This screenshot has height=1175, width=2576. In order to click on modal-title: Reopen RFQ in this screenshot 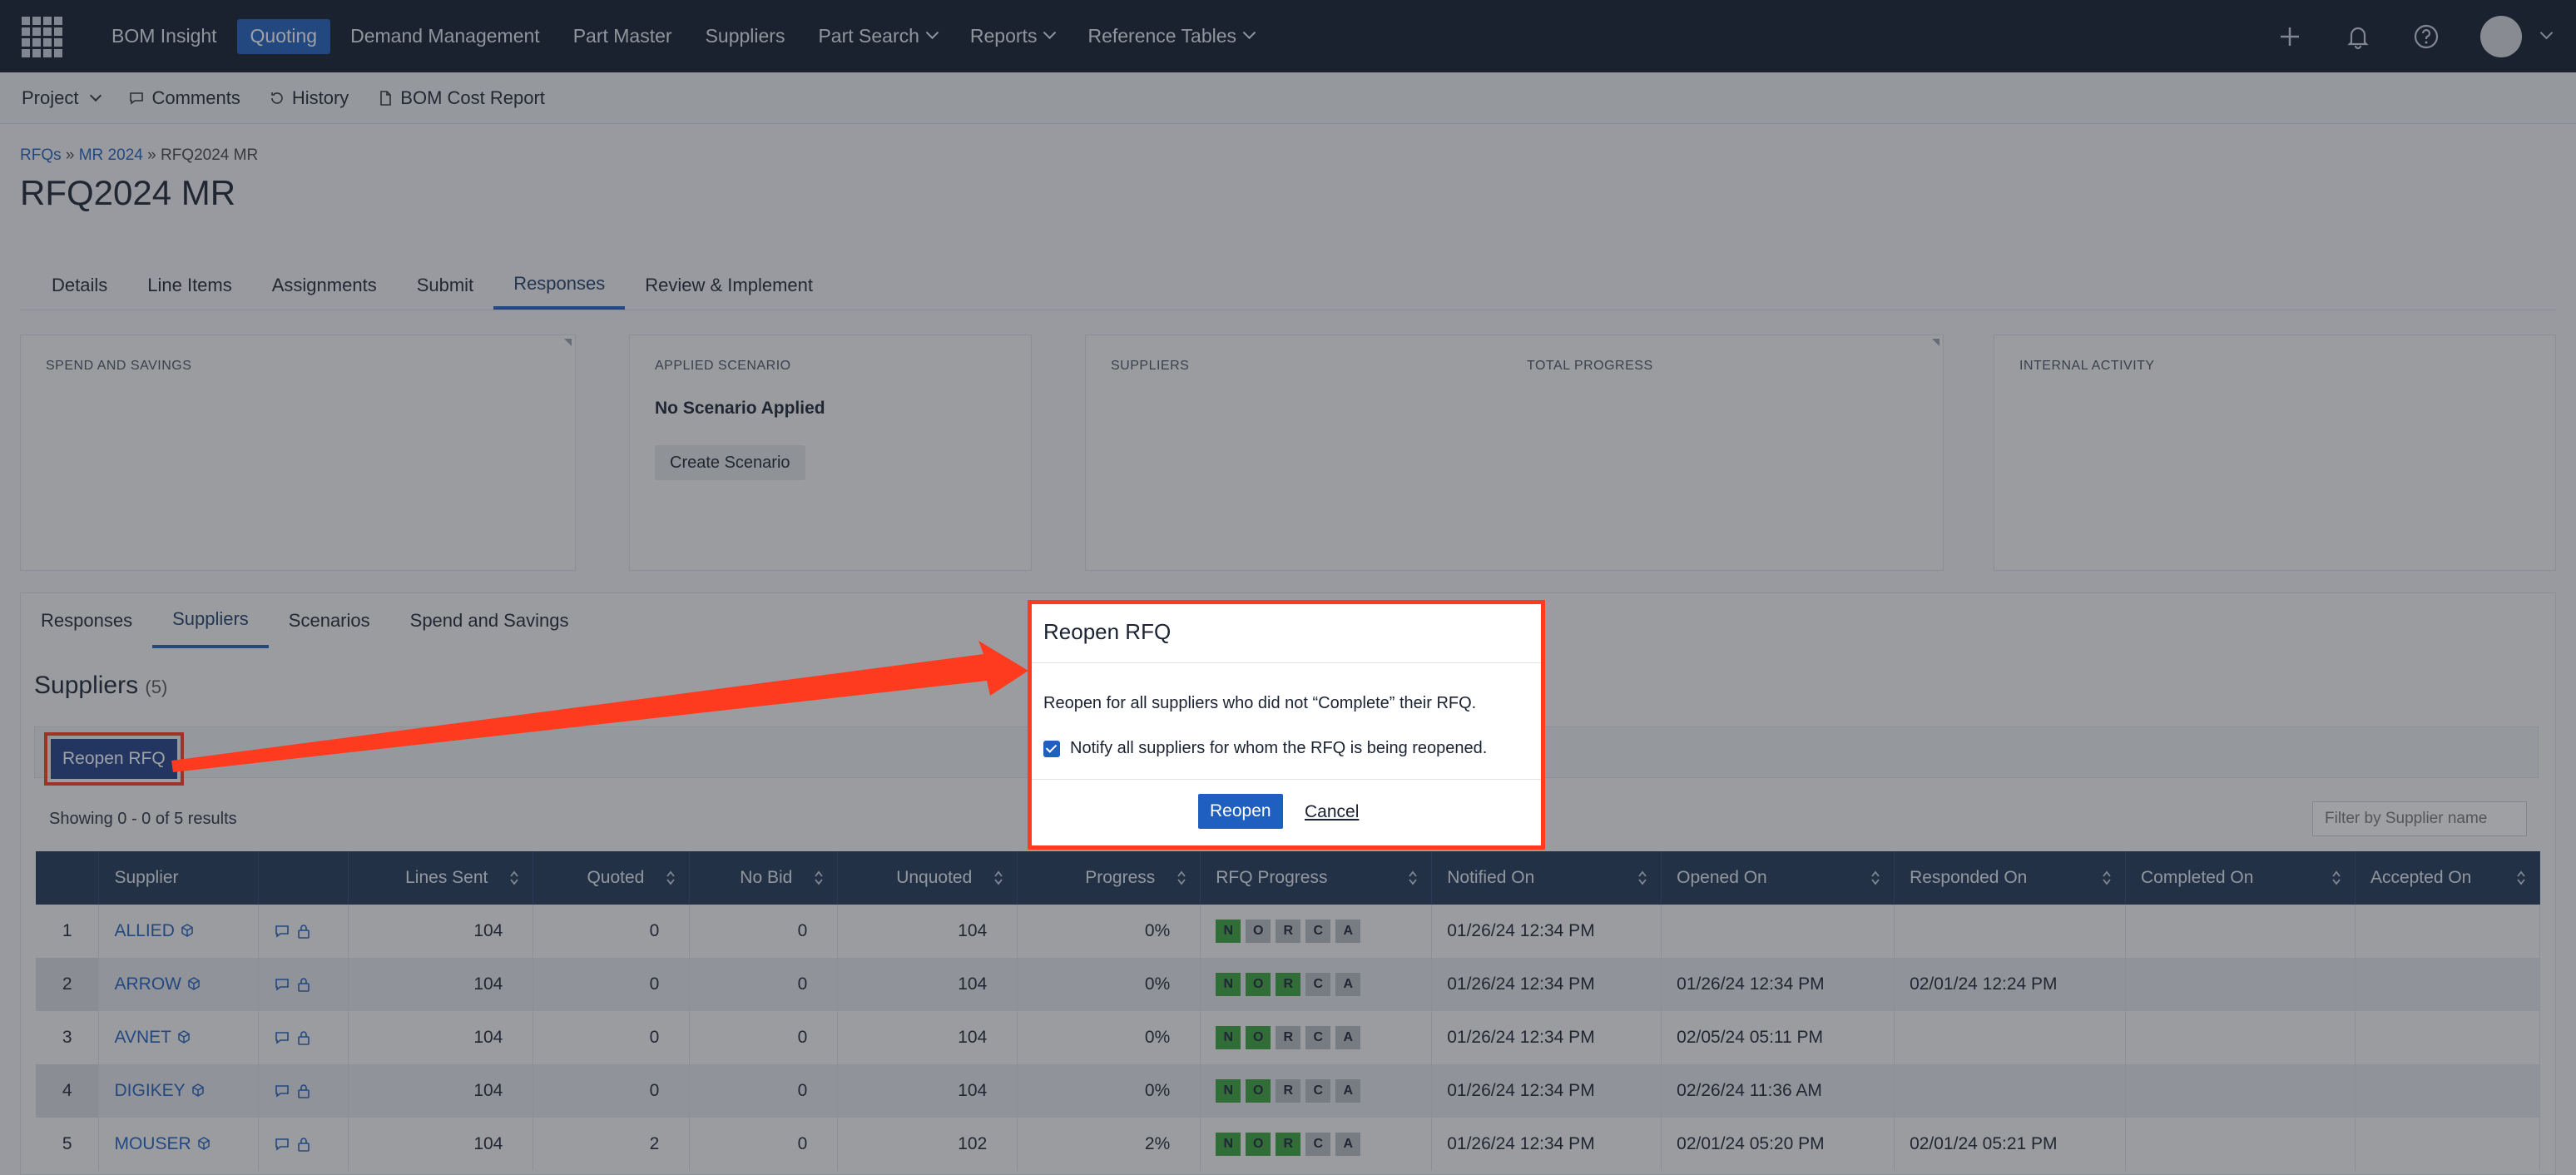, I will do `click(1107, 631)`.